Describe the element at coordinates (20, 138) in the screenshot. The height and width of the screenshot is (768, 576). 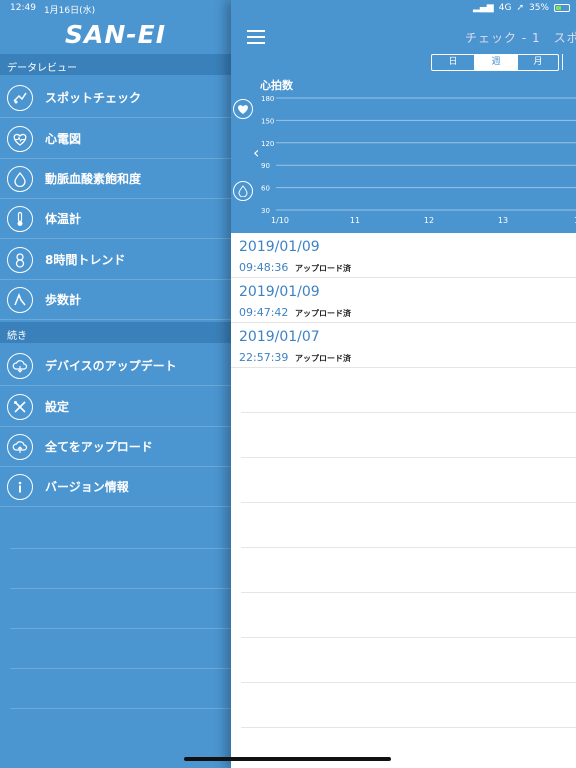
I see `ecg-heart-icon` at that location.